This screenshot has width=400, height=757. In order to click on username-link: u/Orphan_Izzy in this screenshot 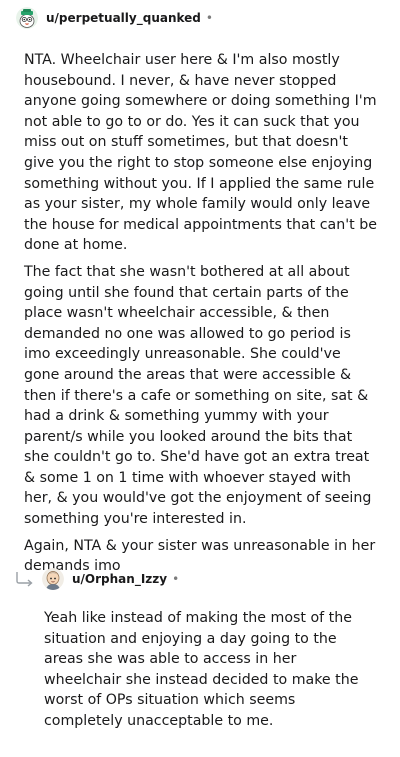, I will do `click(119, 579)`.